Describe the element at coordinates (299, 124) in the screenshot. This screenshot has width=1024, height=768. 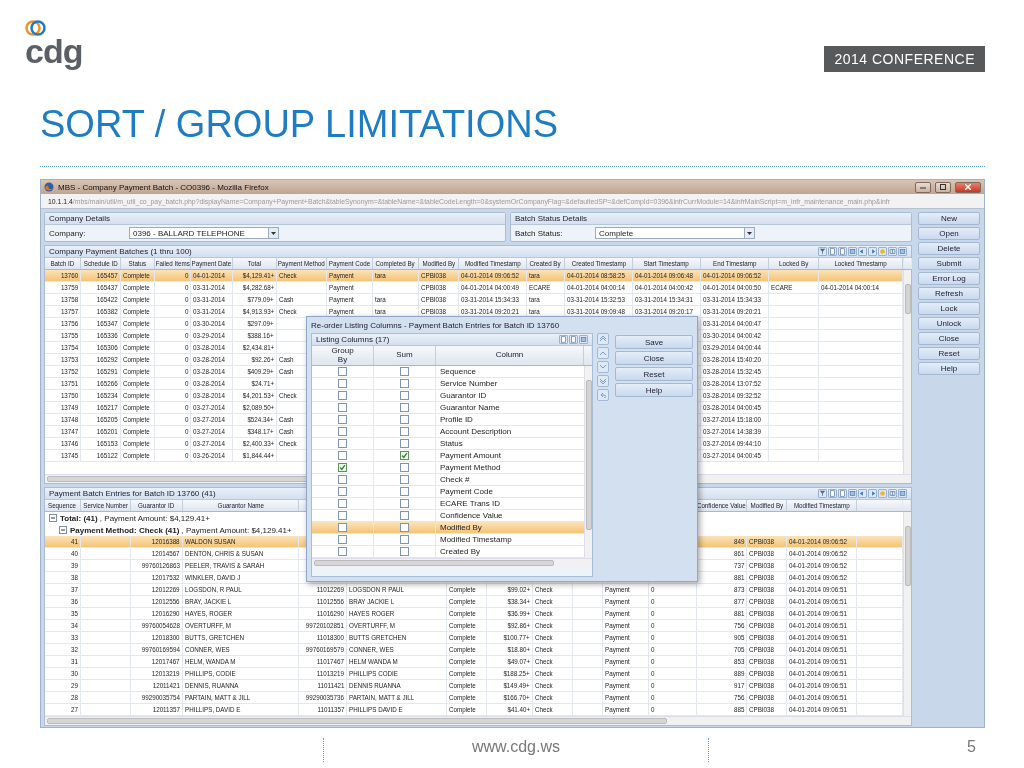
I see `slide-title: SORT / GROUP LIMITATIONS` at that location.